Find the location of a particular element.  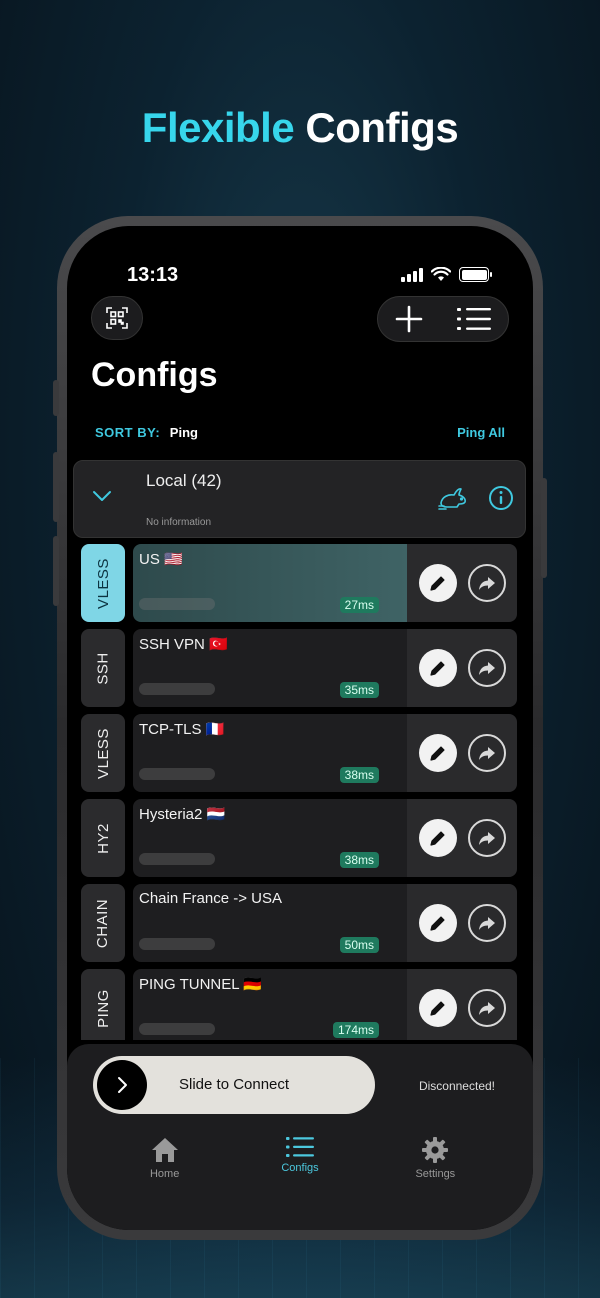

config-name: US 🇺🇸 is located at coordinates (161, 559).